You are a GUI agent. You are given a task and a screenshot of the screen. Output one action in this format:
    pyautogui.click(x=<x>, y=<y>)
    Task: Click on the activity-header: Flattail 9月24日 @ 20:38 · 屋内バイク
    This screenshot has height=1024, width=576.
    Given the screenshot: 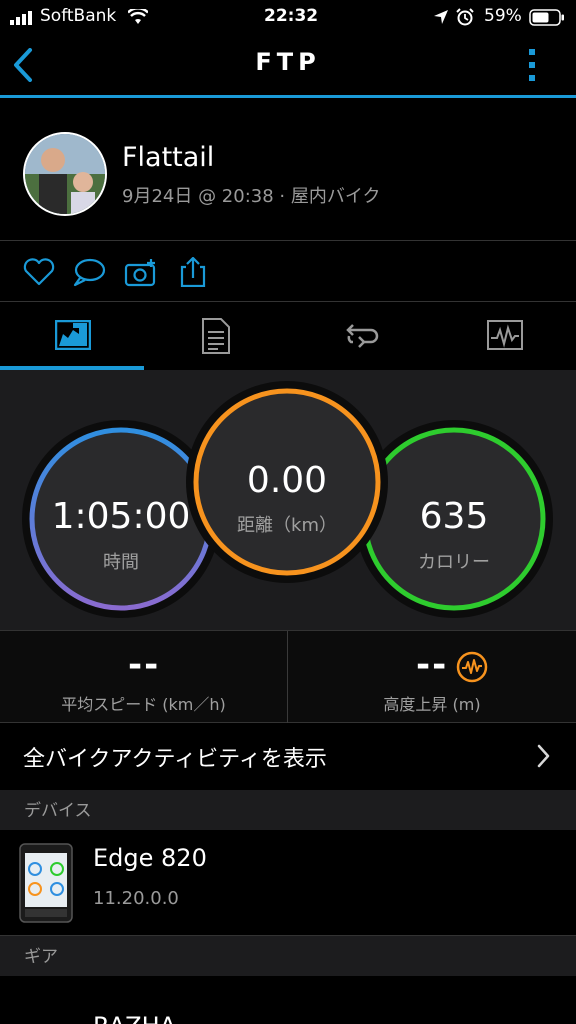 What is the action you would take?
    pyautogui.click(x=288, y=169)
    